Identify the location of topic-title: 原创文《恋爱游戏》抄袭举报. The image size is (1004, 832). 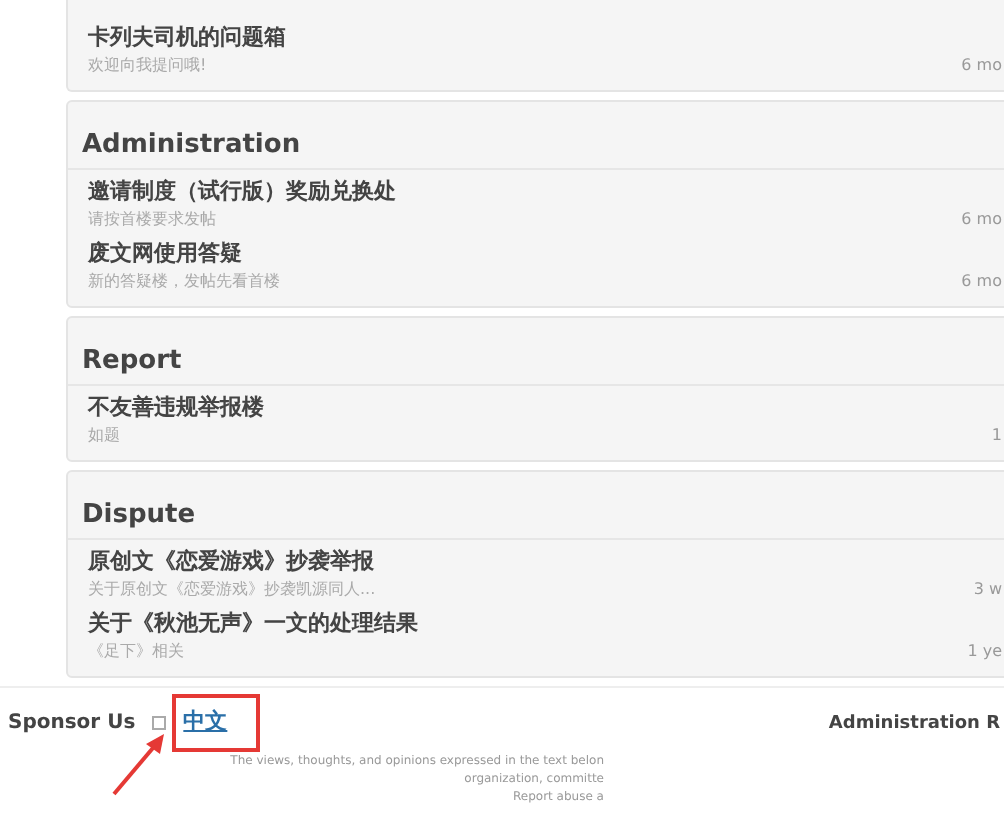
(232, 561).